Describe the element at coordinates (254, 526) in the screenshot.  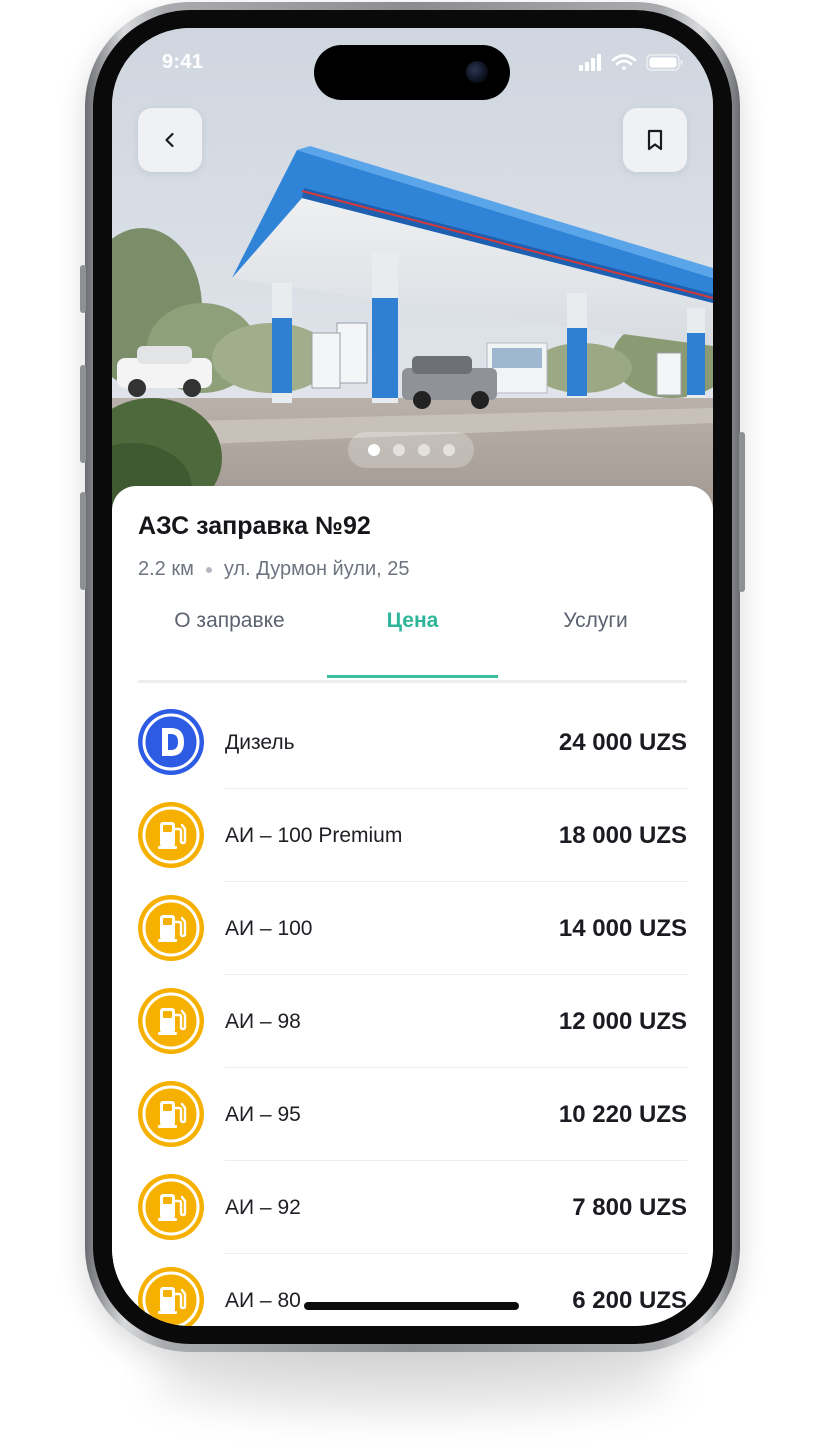
I see `station-title: АЗС заправка №92` at that location.